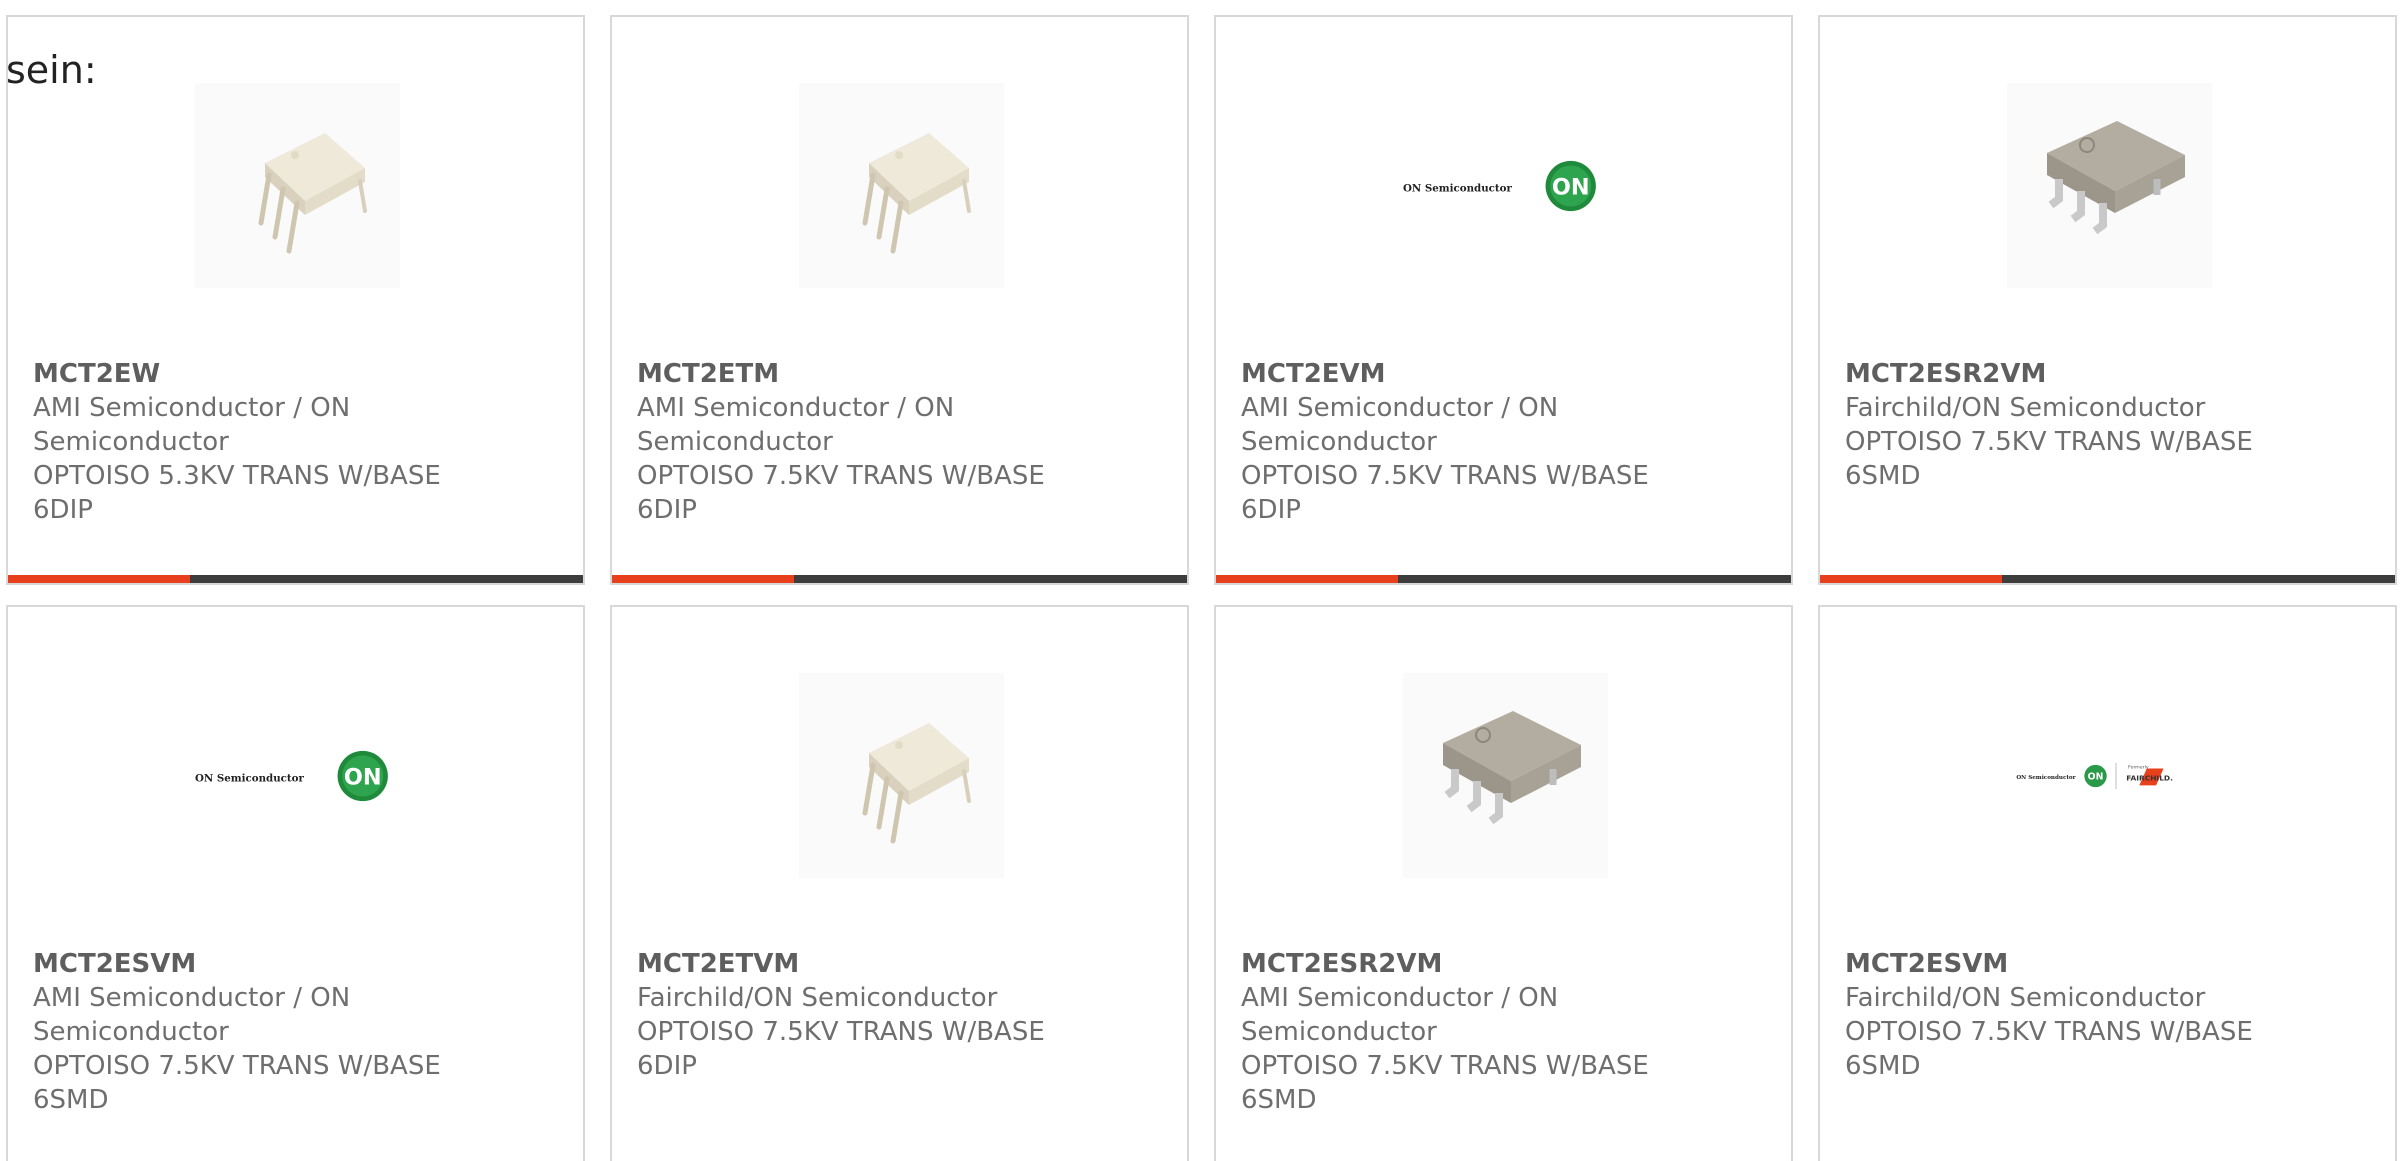 The image size is (2400, 1161). Describe the element at coordinates (303, 374) in the screenshot. I see `part-number: MCT2EW` at that location.